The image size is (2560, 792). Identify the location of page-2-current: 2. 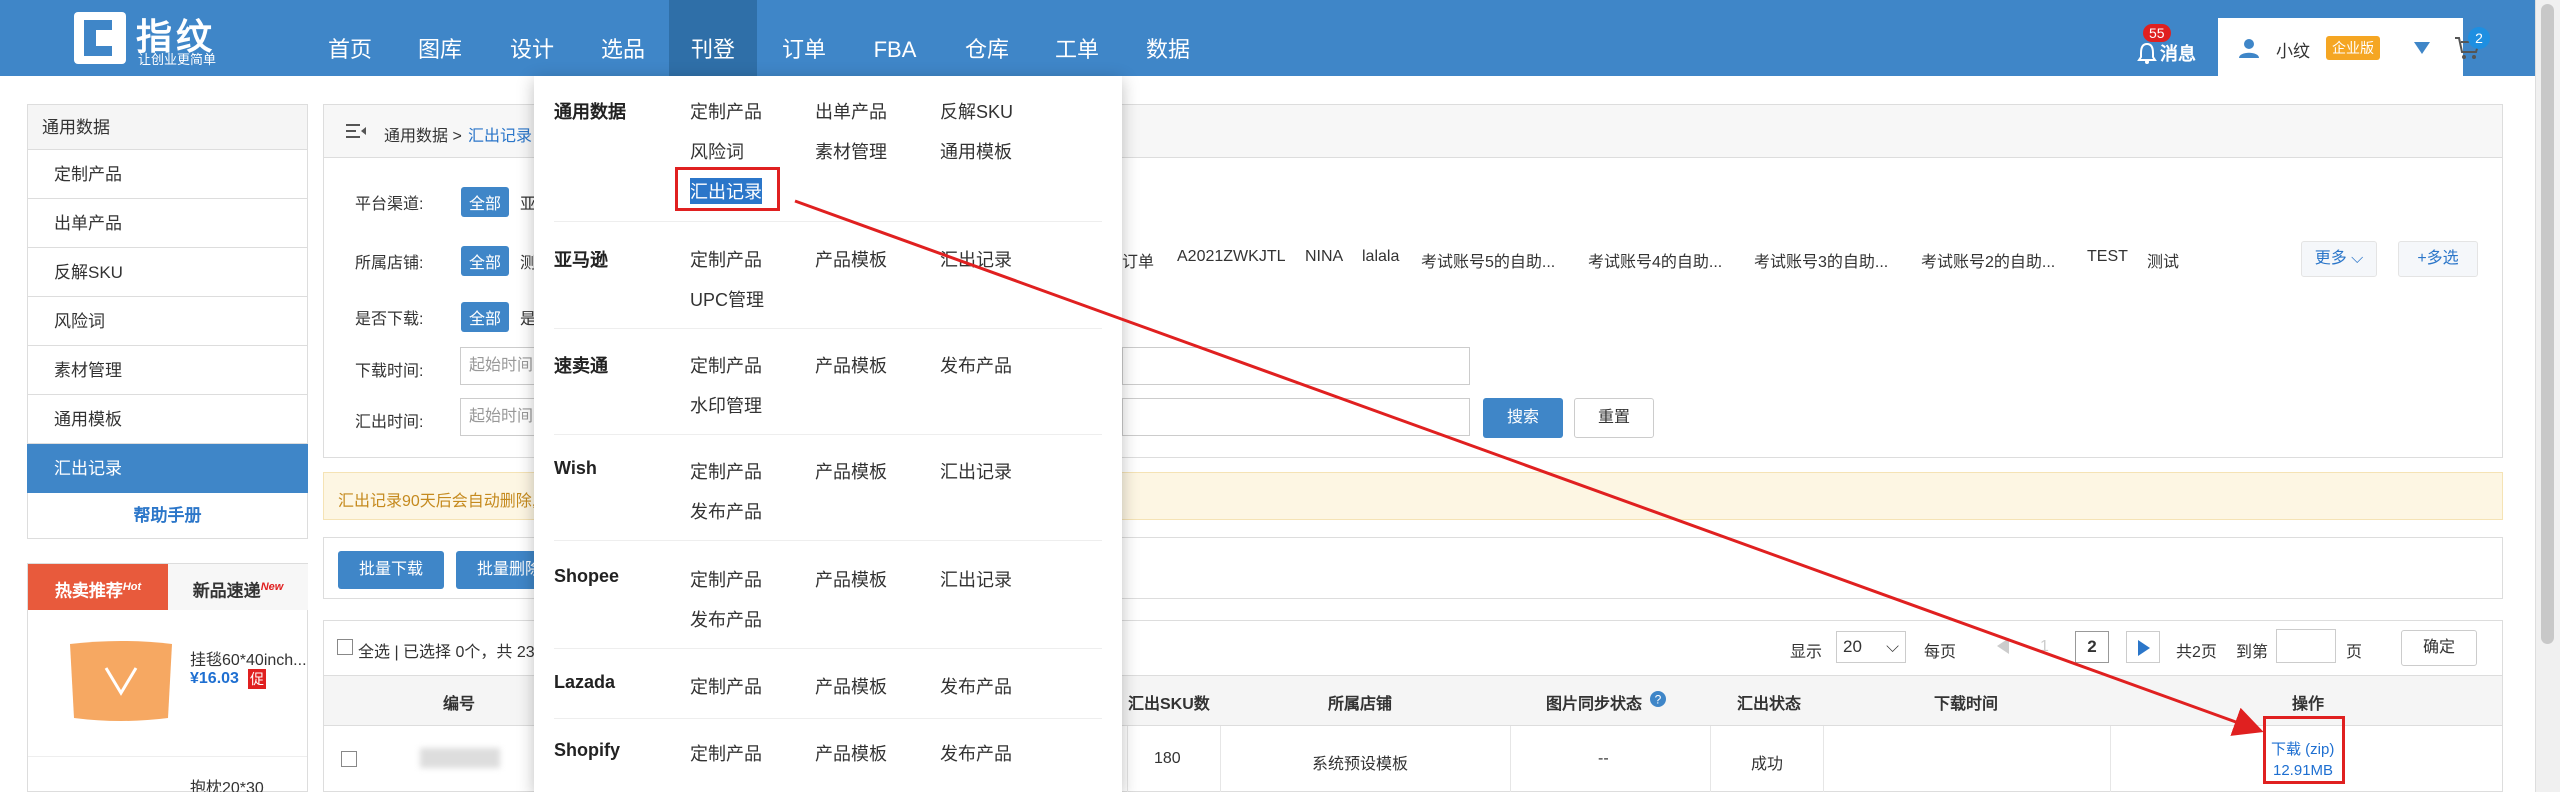
(2092, 647).